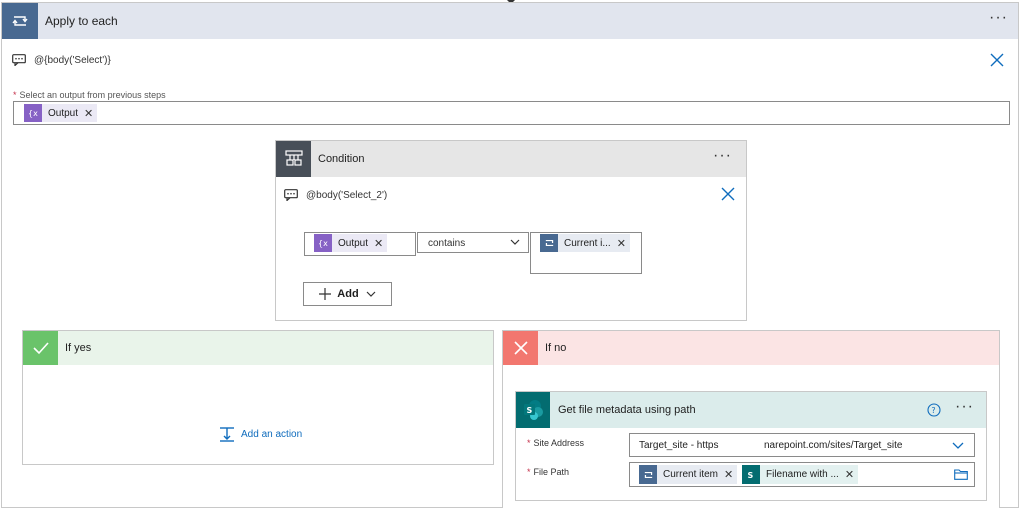 The image size is (1024, 508). What do you see at coordinates (751, 410) in the screenshot?
I see `get-file-metadata-header: S Get file metadata using path ? ···` at bounding box center [751, 410].